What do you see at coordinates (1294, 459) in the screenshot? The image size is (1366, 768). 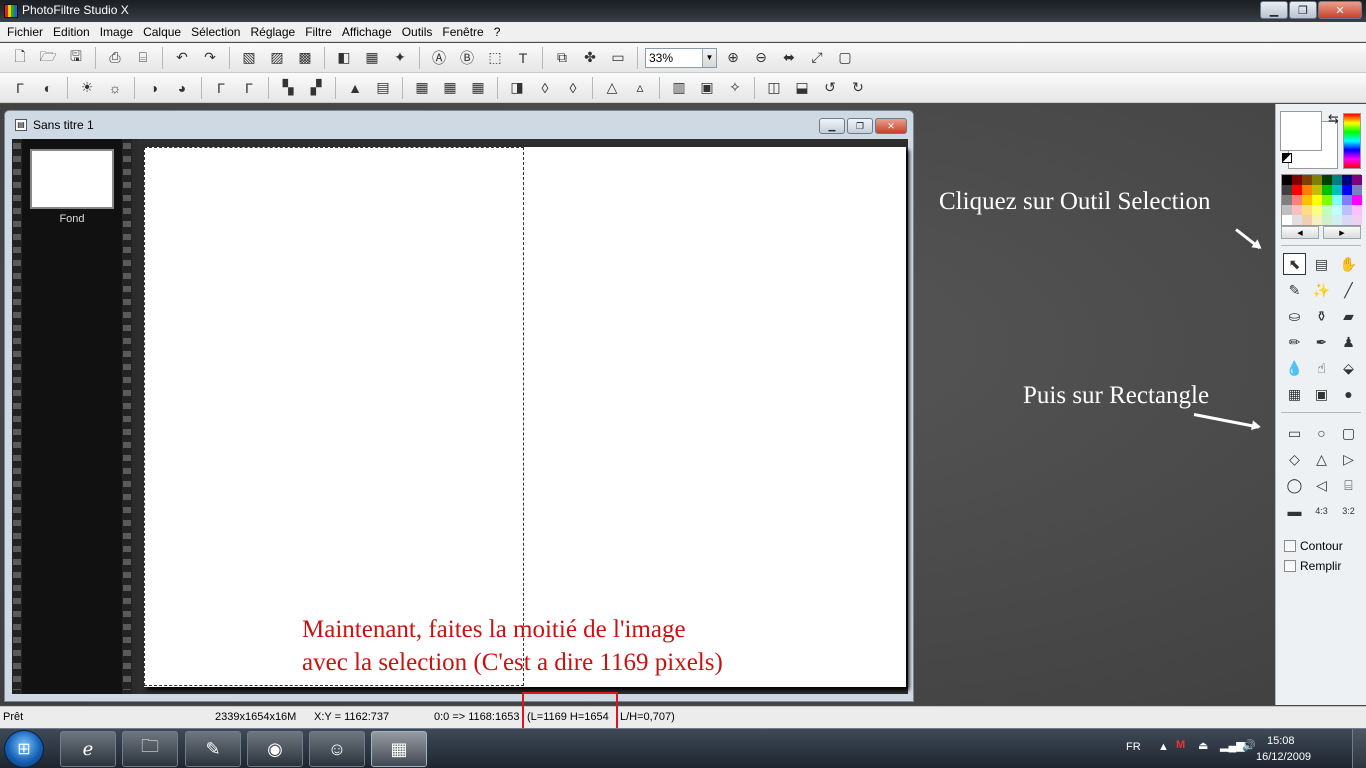 I see `diamond-shape-icon: ◇` at bounding box center [1294, 459].